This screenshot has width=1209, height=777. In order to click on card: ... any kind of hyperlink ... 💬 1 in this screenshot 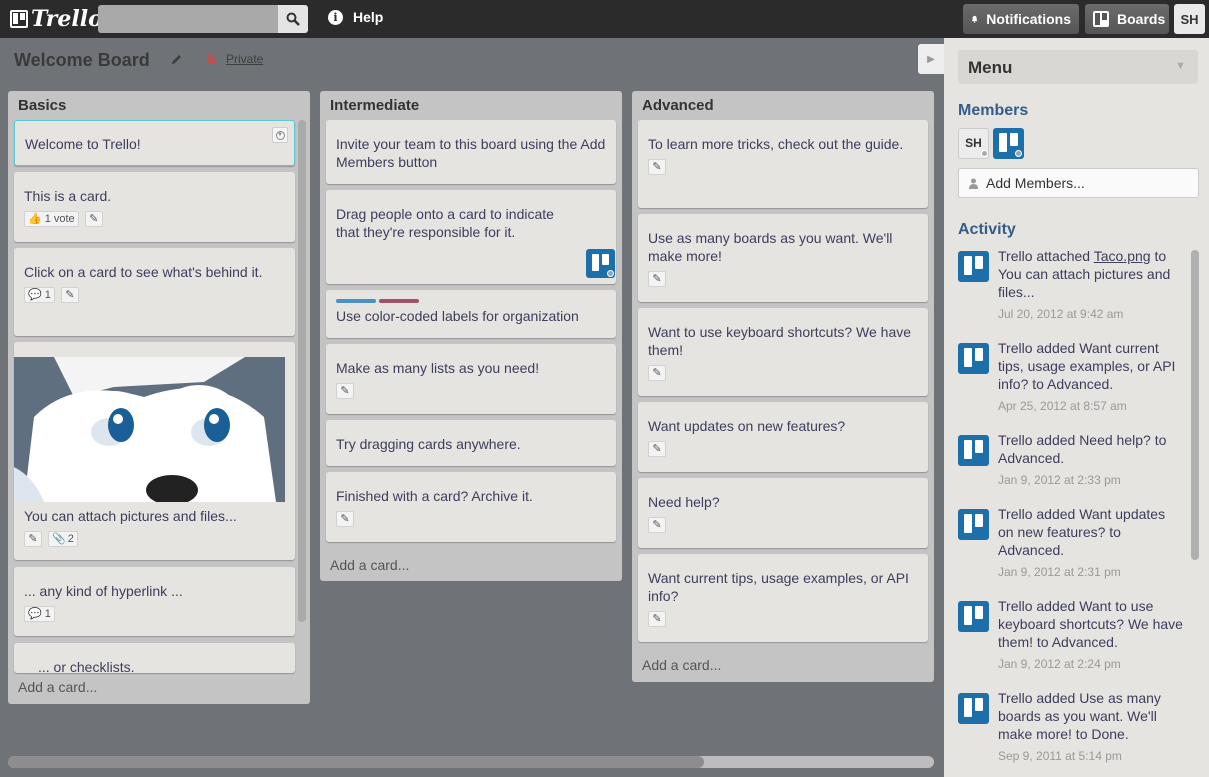, I will do `click(154, 601)`.